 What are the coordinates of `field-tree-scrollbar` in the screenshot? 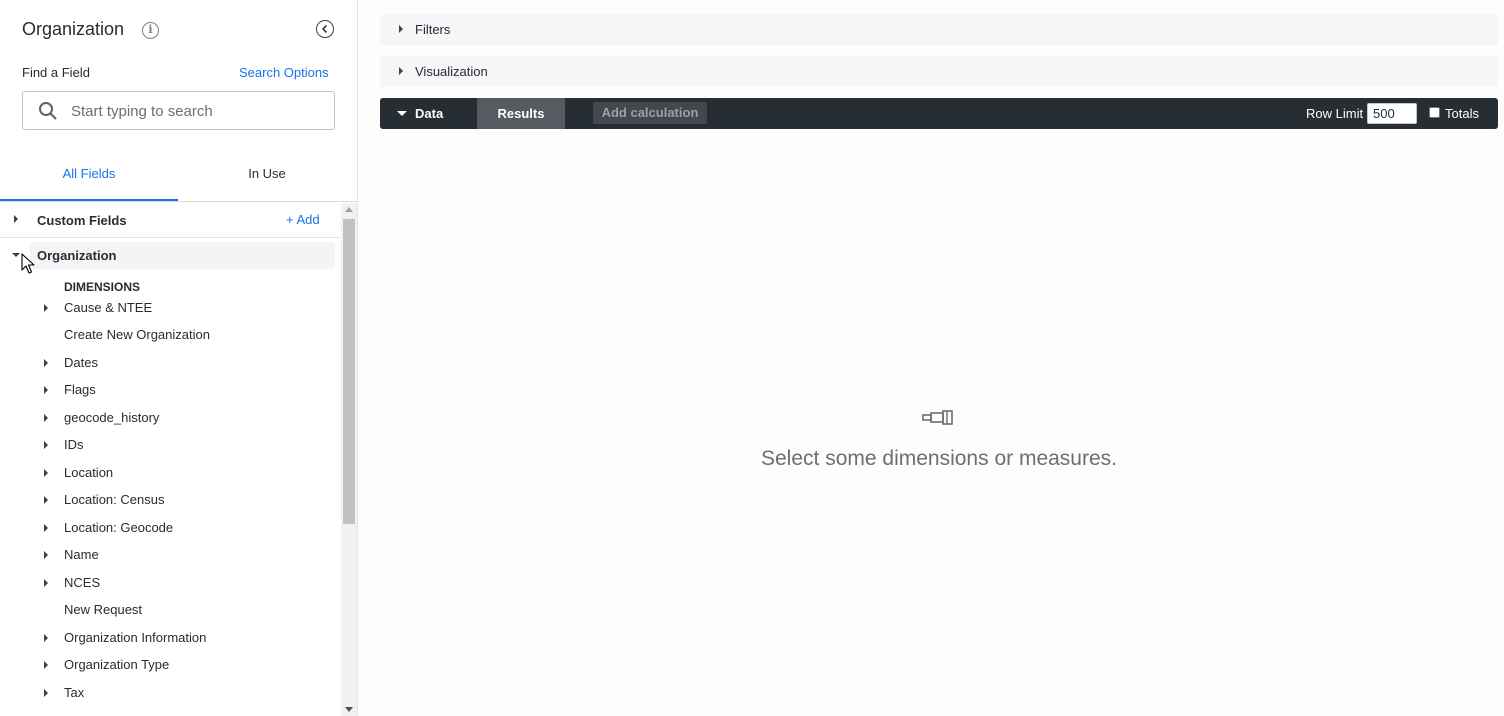 It's located at (349, 459).